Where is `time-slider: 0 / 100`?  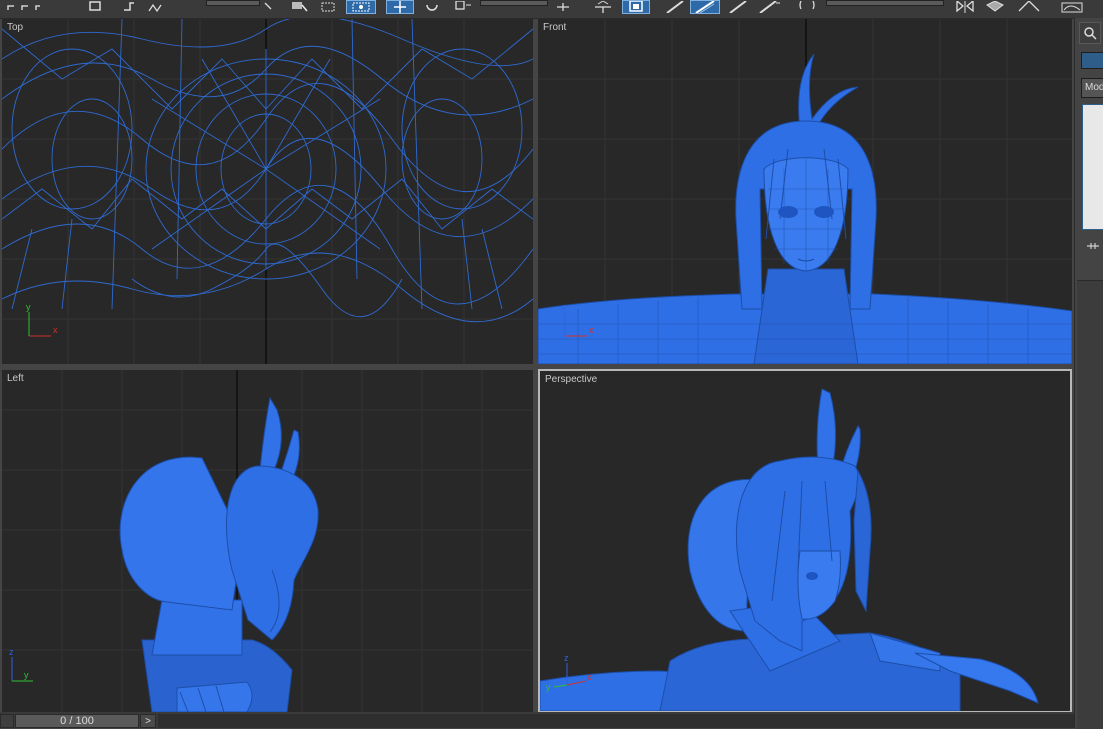
time-slider: 0 / 100 is located at coordinates (77, 721).